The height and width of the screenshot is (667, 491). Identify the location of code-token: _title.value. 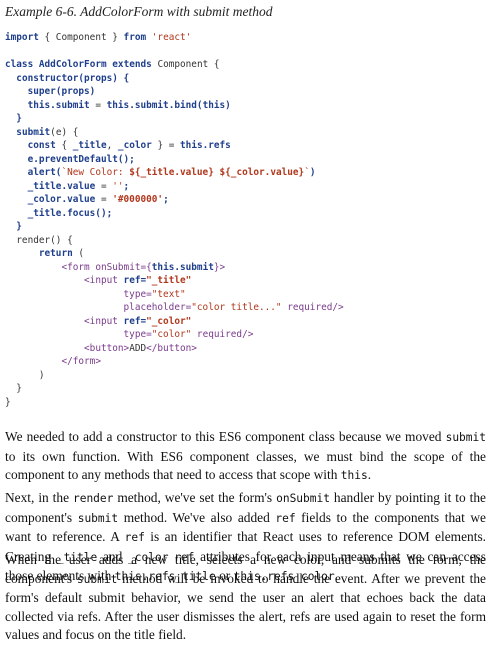
(61, 186).